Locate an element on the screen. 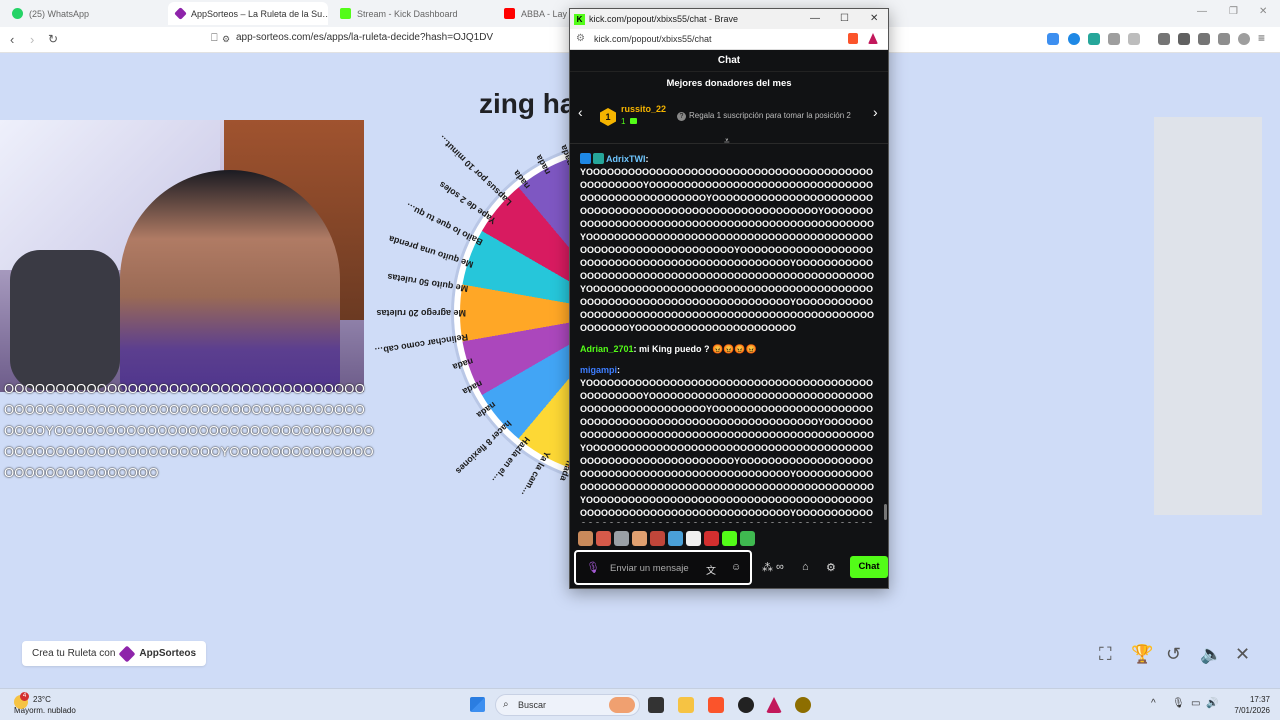  create-roulette-link: Crea tu Ruleta con AppSorteos is located at coordinates (114, 653).